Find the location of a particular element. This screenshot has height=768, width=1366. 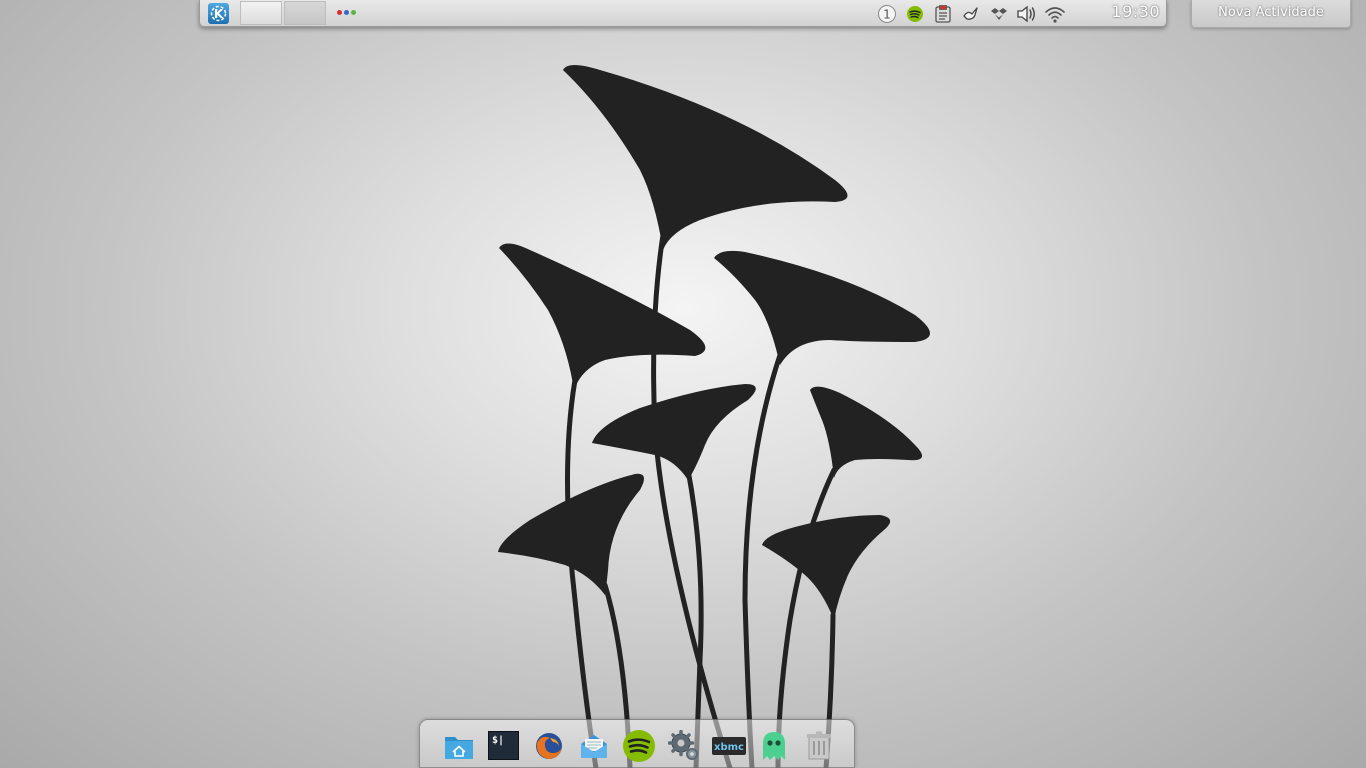

activity-dot-red is located at coordinates (339, 12).